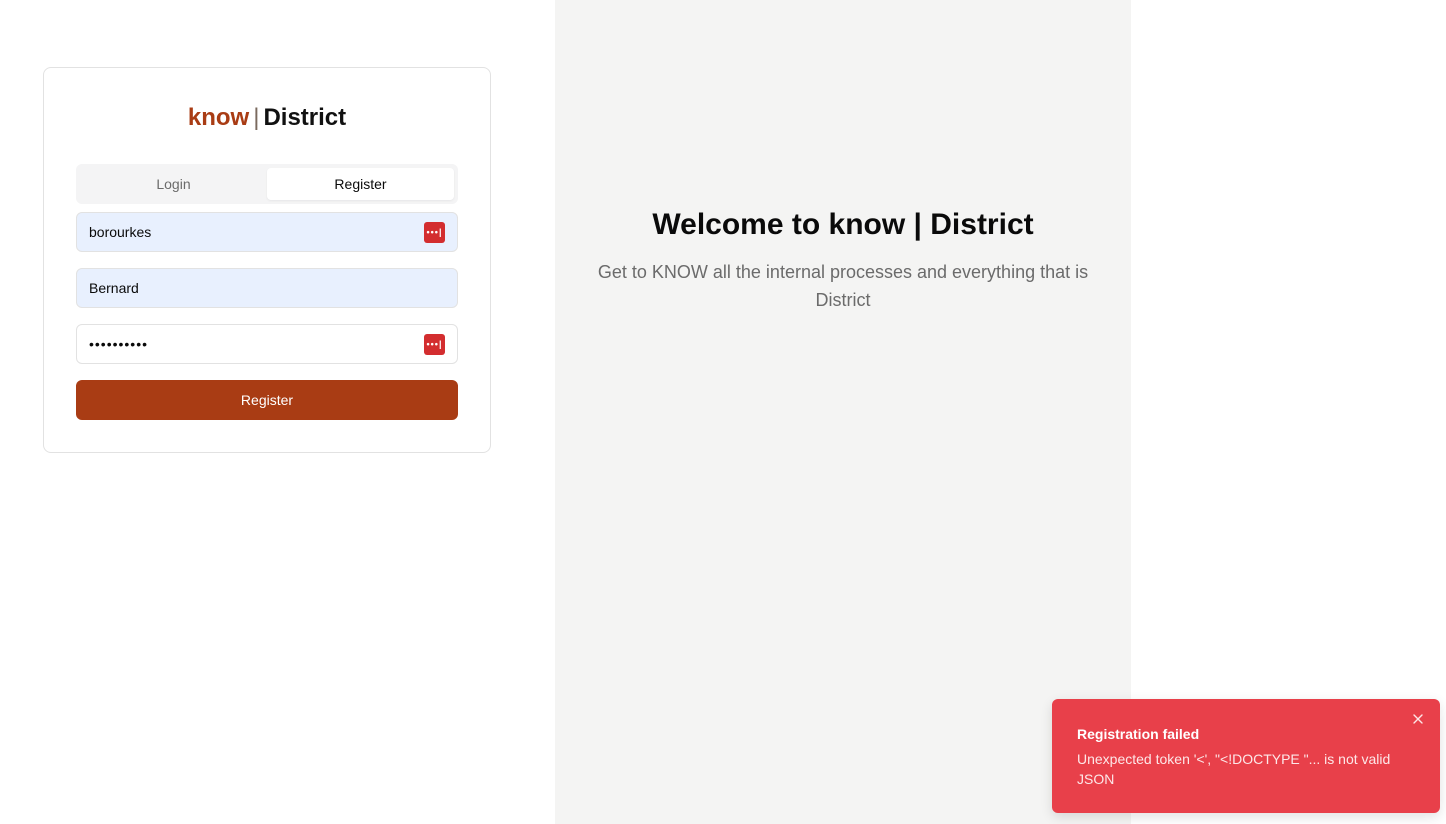 The height and width of the screenshot is (824, 1446). I want to click on password-field: •••••••••• •••|, so click(267, 344).